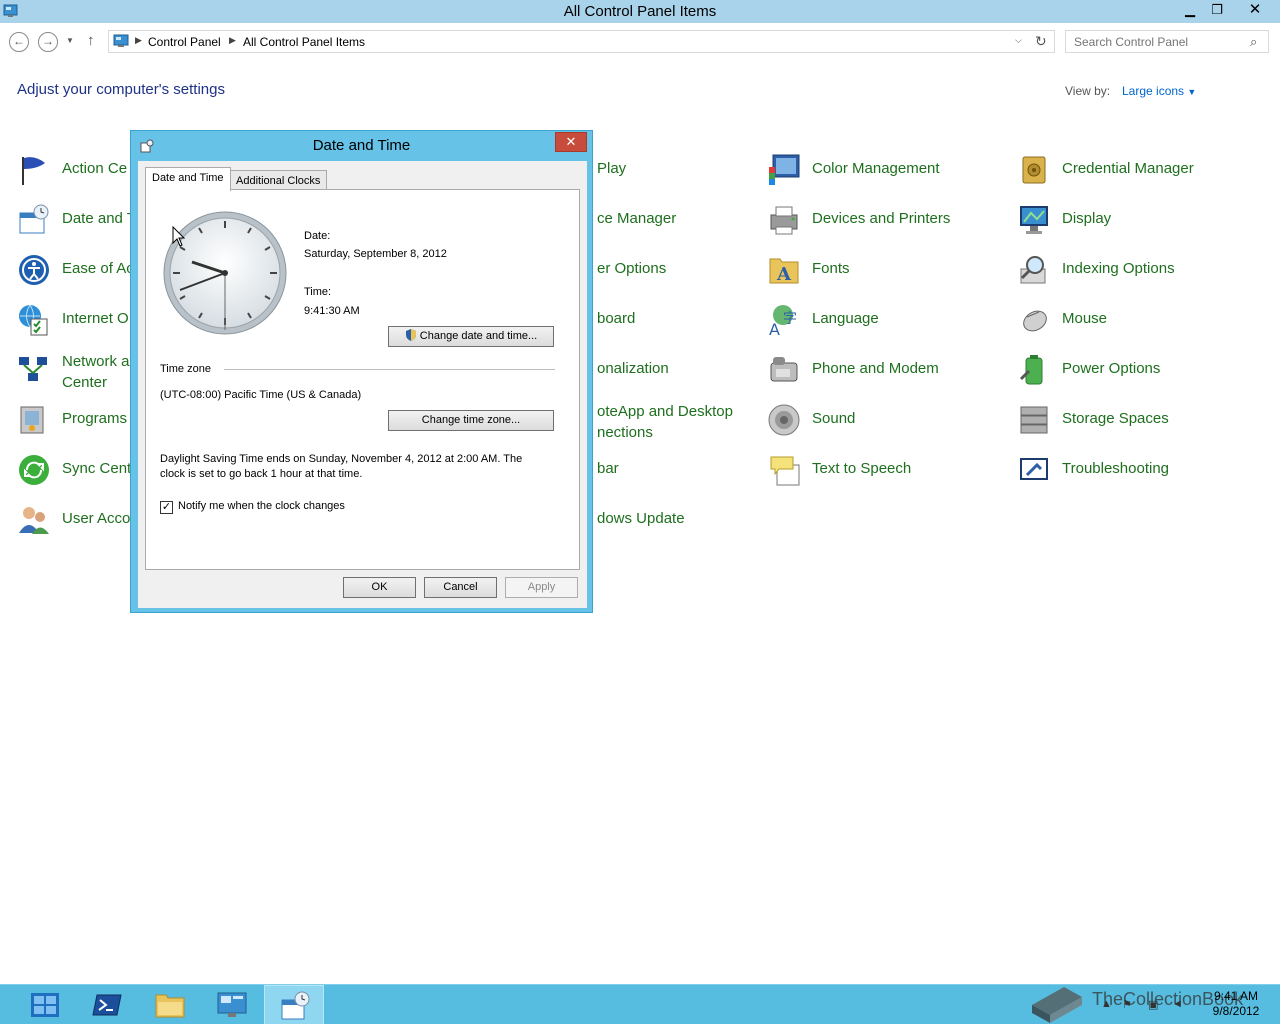 The width and height of the screenshot is (1280, 1024). Describe the element at coordinates (1255, 10) in the screenshot. I see `close-window-button: ✕` at that location.